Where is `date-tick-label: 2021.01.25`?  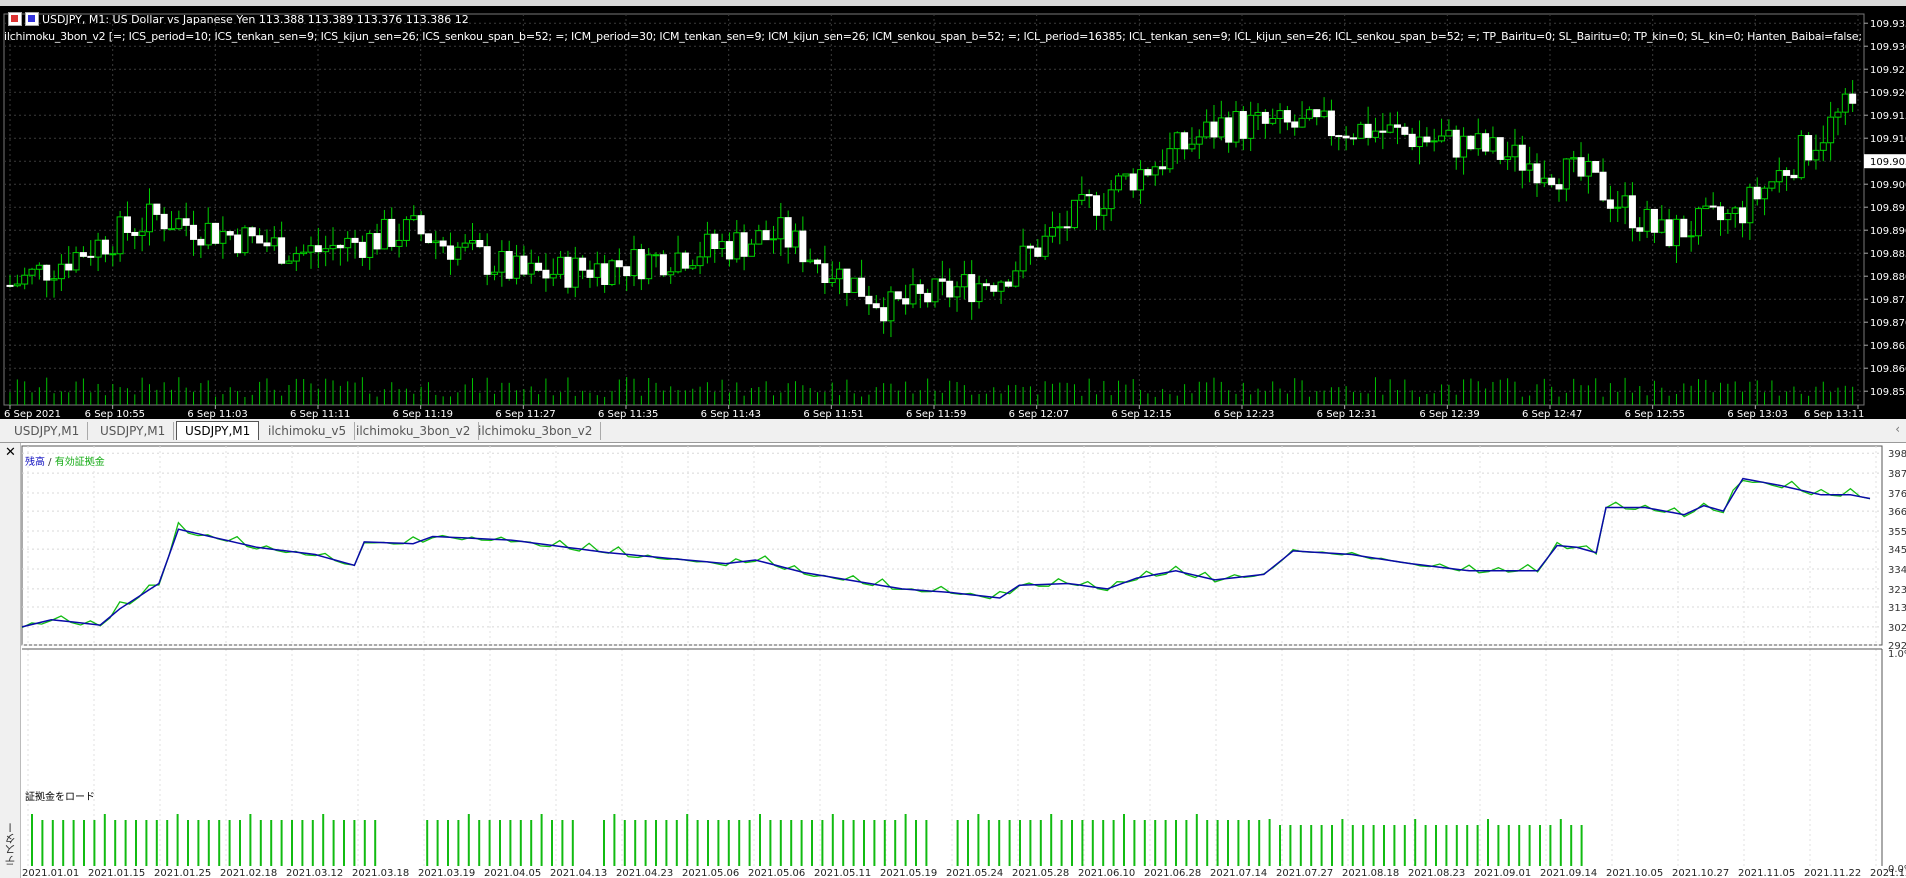 date-tick-label: 2021.01.25 is located at coordinates (182, 873).